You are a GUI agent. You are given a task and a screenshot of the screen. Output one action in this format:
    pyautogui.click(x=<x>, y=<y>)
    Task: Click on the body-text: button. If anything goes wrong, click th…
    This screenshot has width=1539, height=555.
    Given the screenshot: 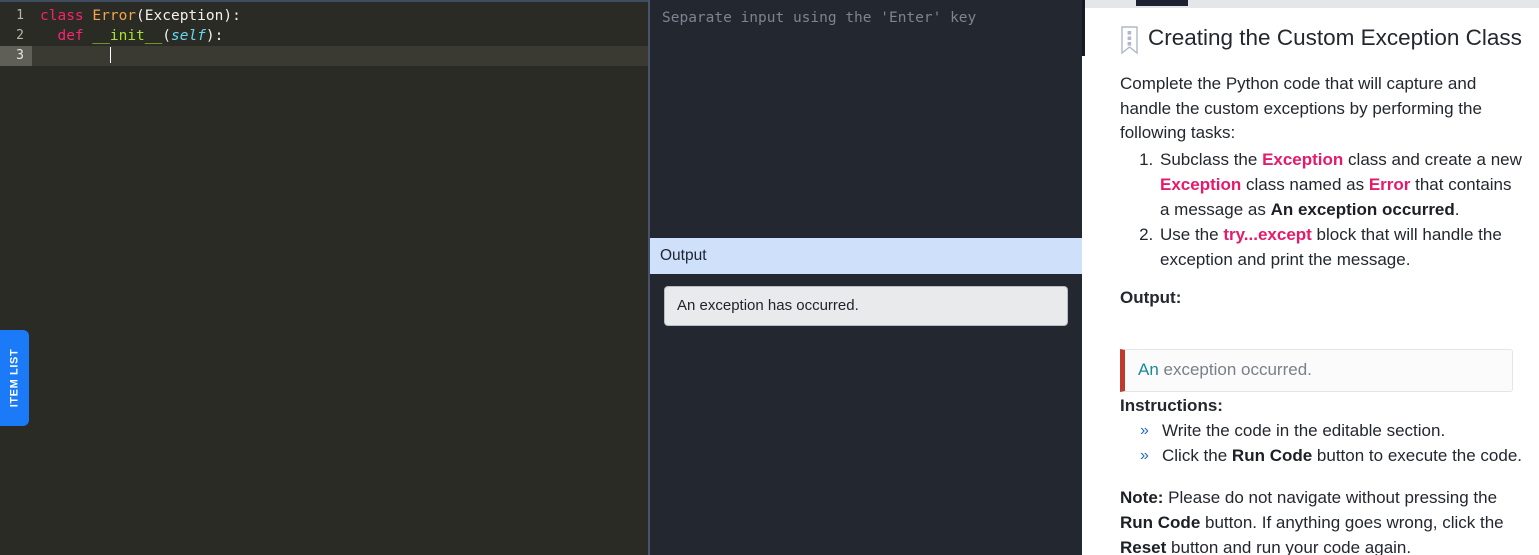 What is the action you would take?
    pyautogui.click(x=1352, y=523)
    